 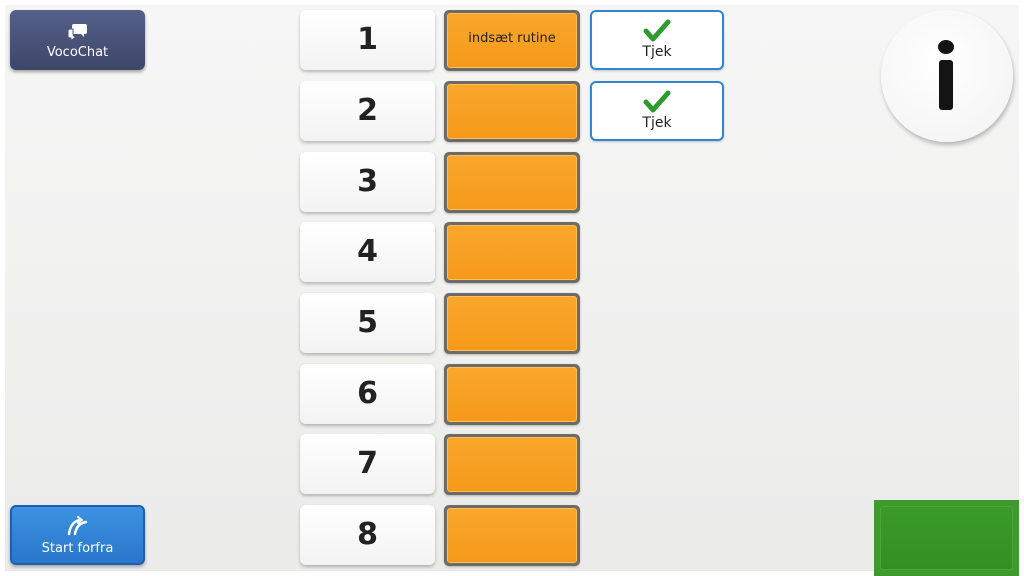 I want to click on start-over-button: Start forfra, so click(x=77, y=535).